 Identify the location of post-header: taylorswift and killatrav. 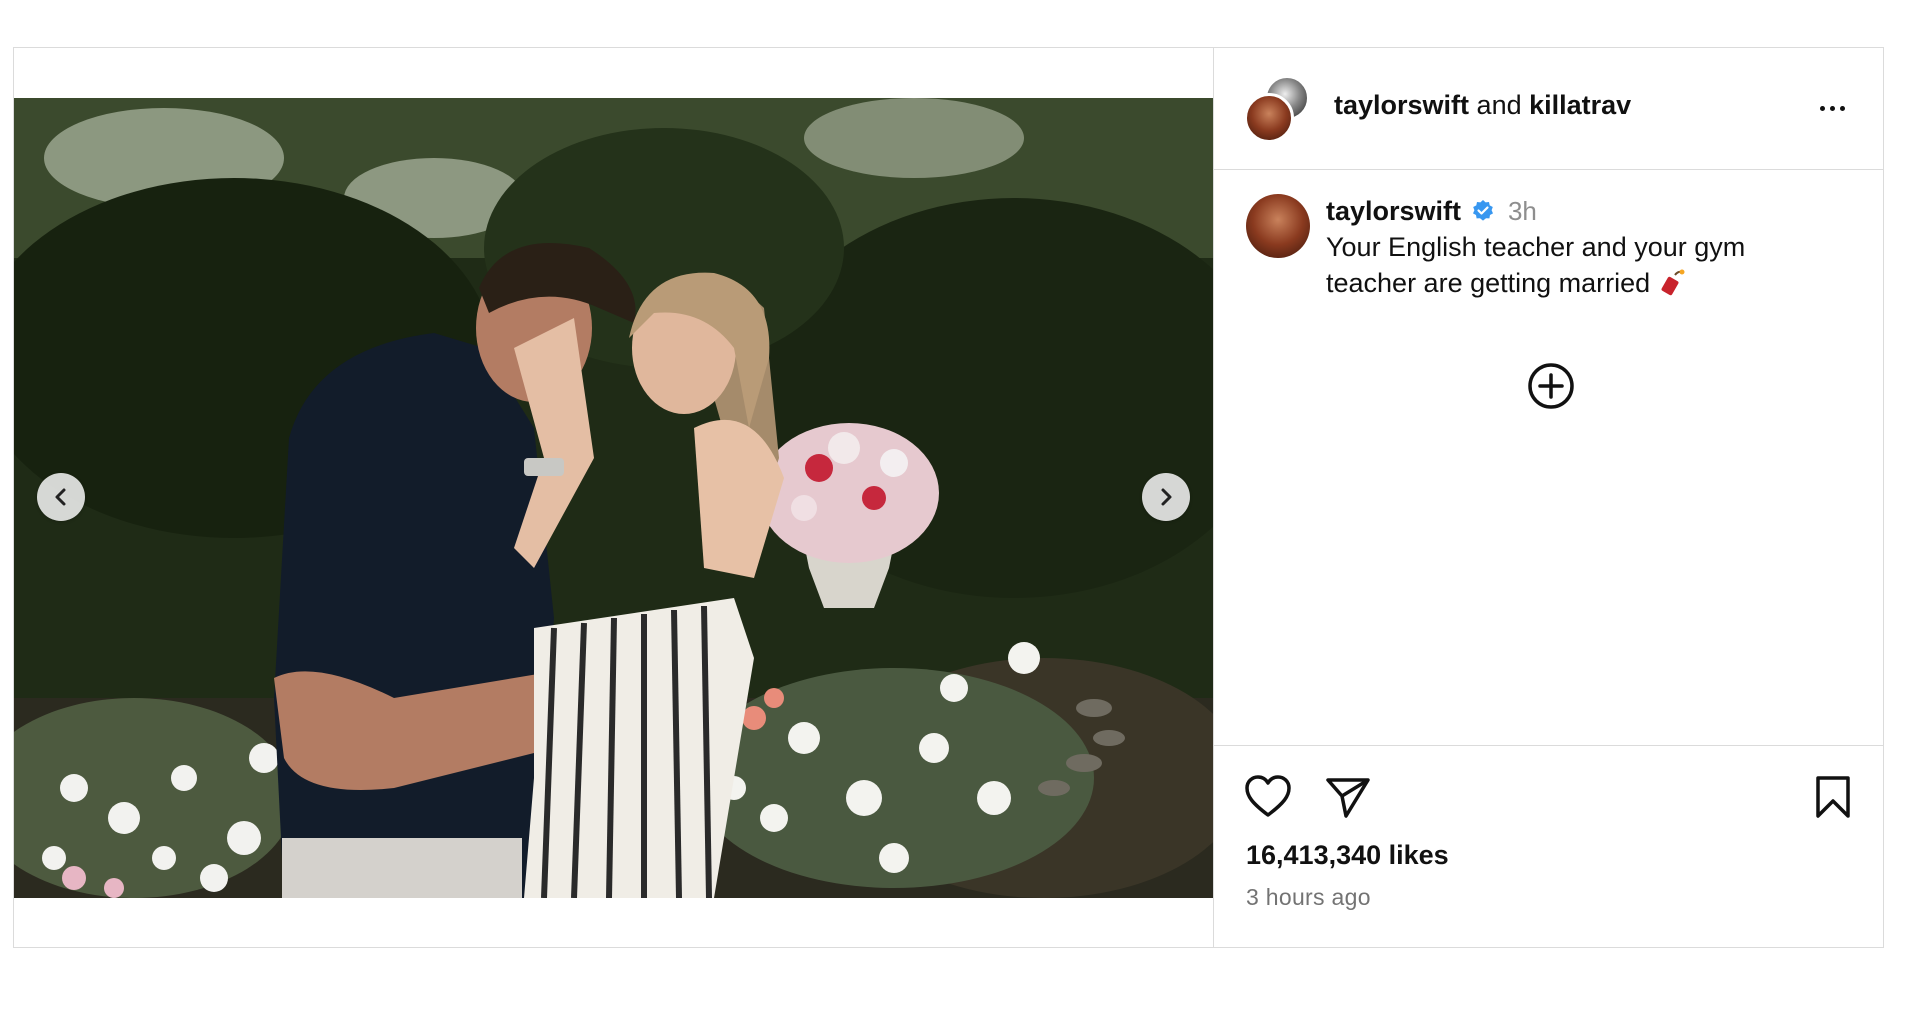
(1548, 109).